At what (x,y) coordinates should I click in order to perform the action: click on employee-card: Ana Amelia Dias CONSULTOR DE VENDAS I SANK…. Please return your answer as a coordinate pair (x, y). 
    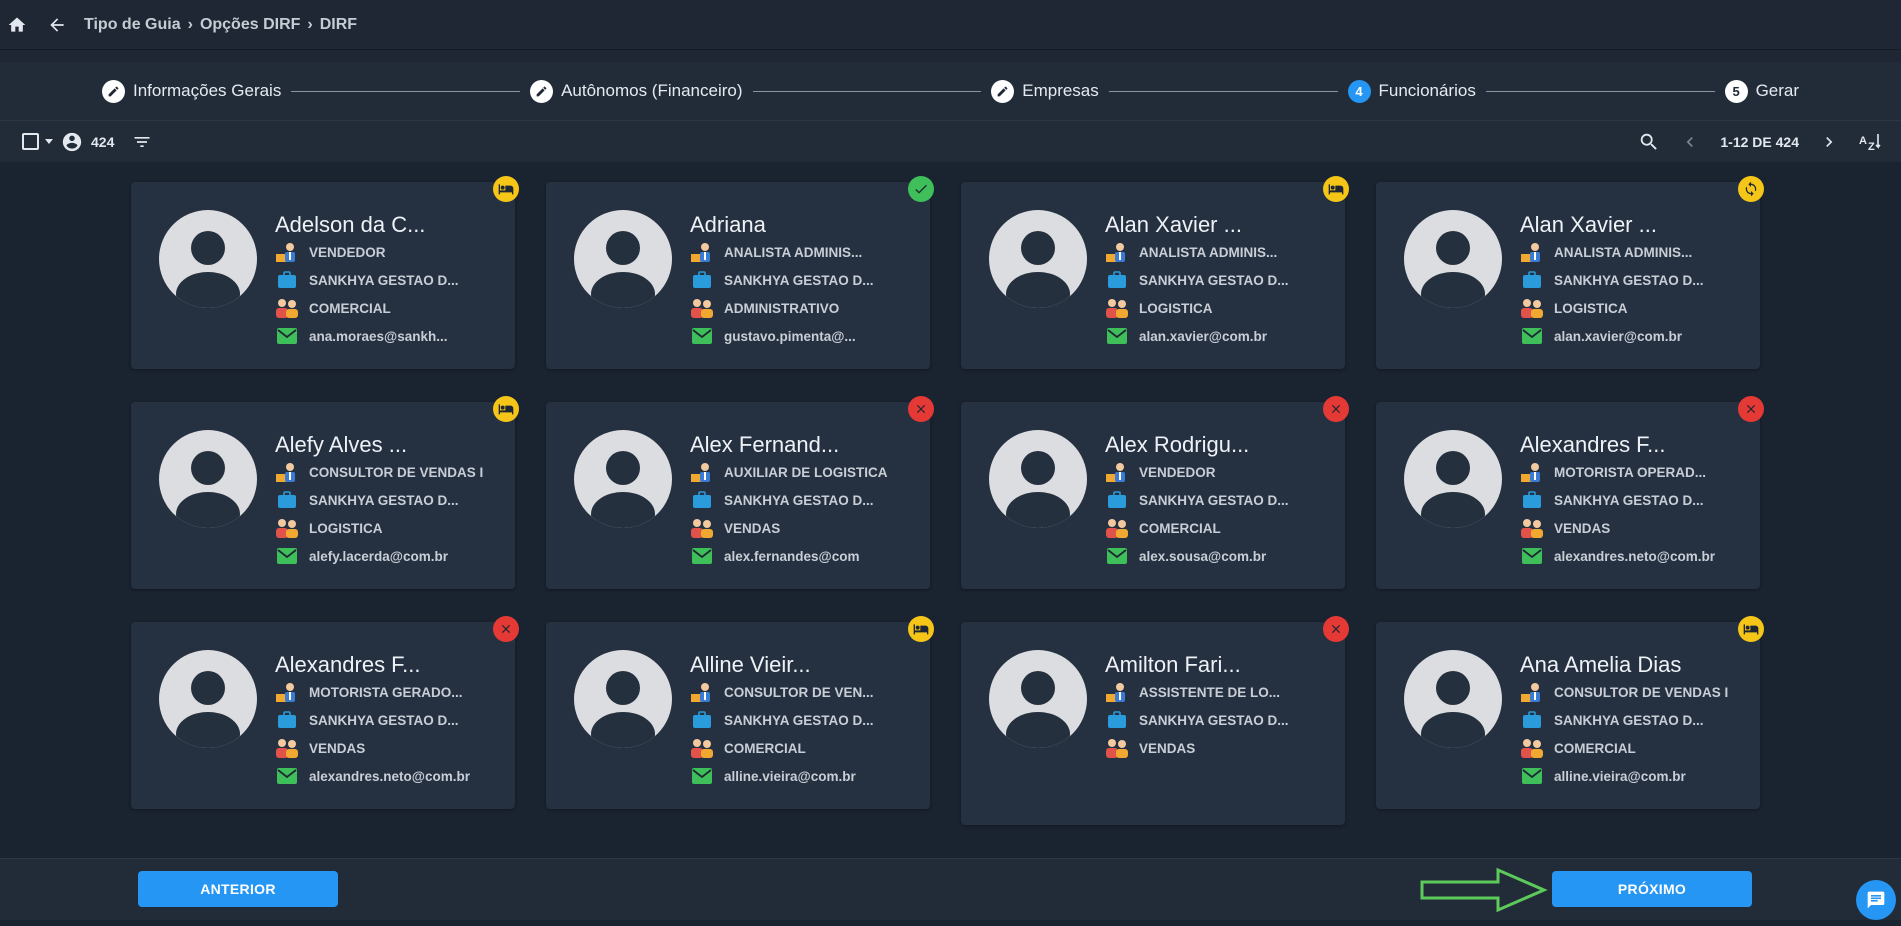
    Looking at the image, I should click on (1570, 712).